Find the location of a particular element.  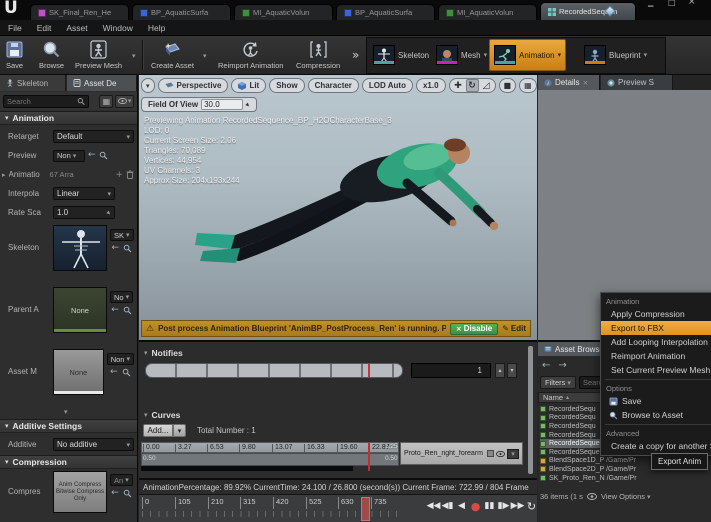

doc-tab-recorded-sequence: RecordedSequen is located at coordinates (588, 11).